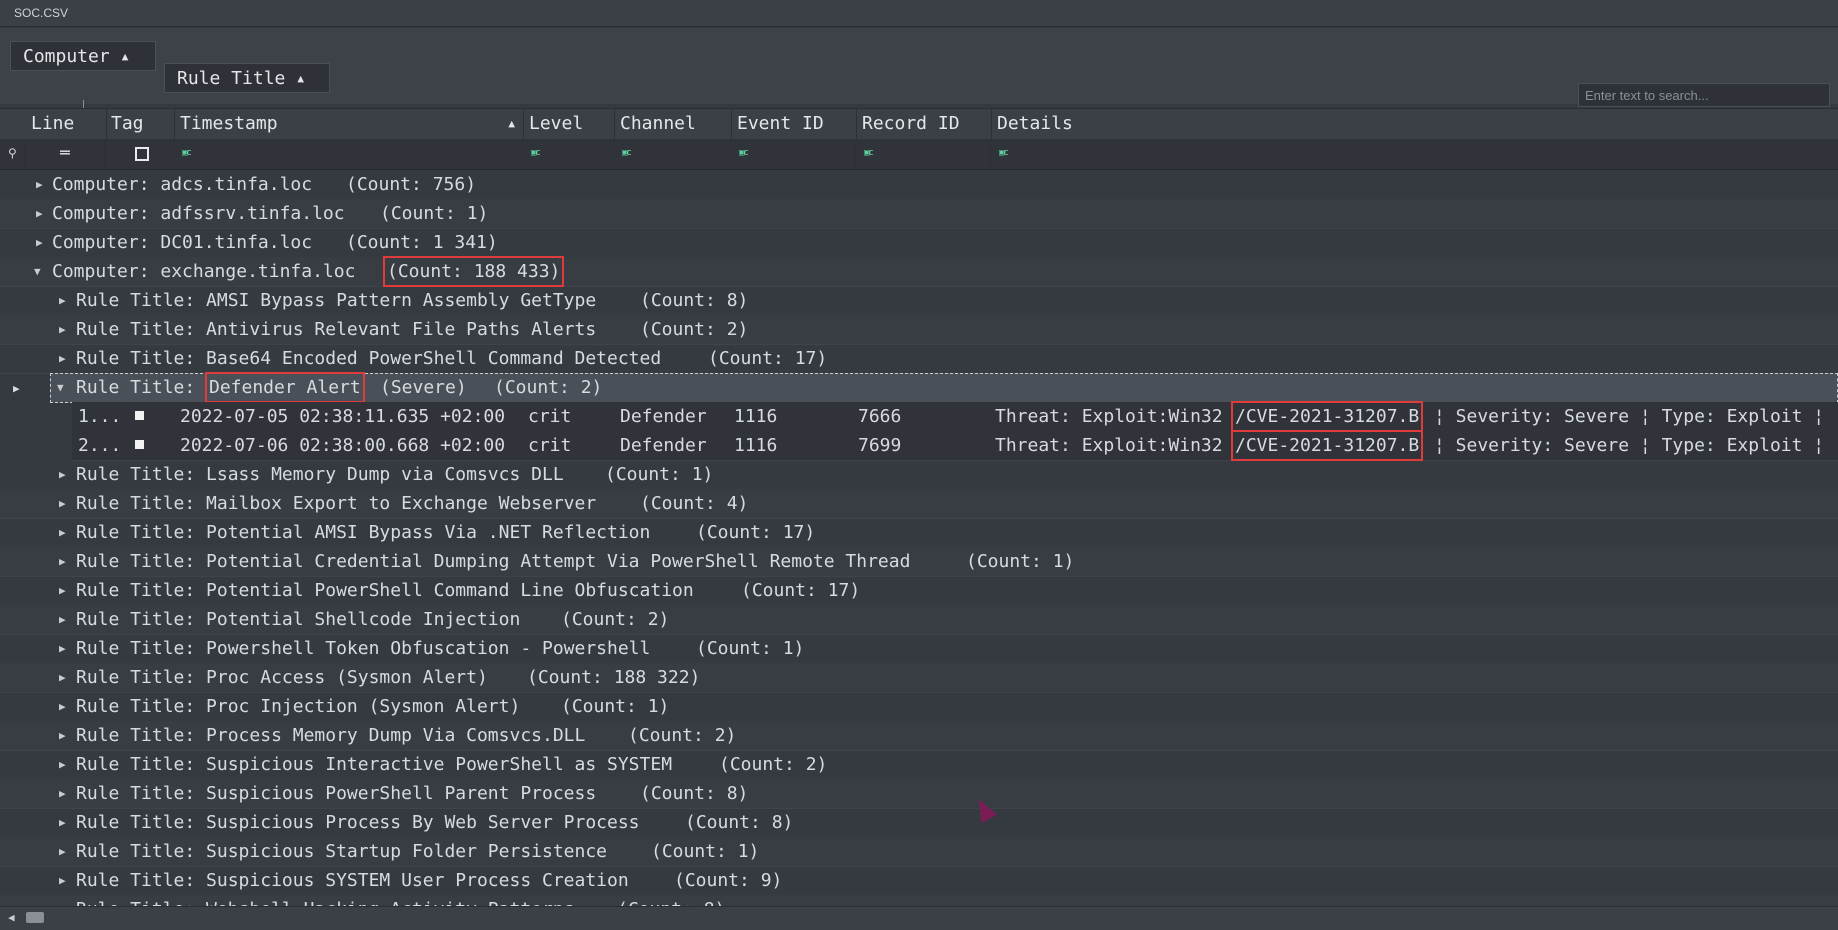 The image size is (1838, 930). I want to click on rule-label-prefix: Rule Title:, so click(136, 387).